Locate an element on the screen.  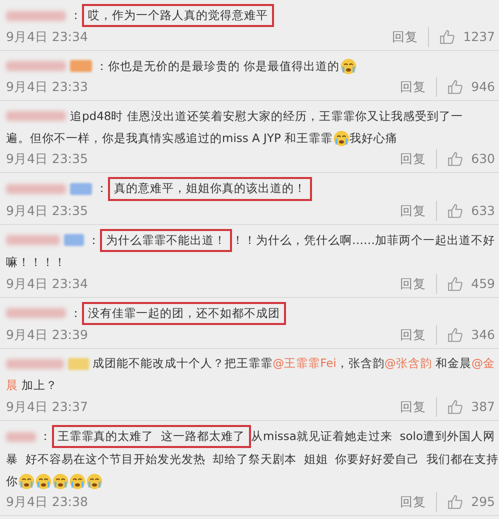
like-count: 295 is located at coordinates (483, 502).